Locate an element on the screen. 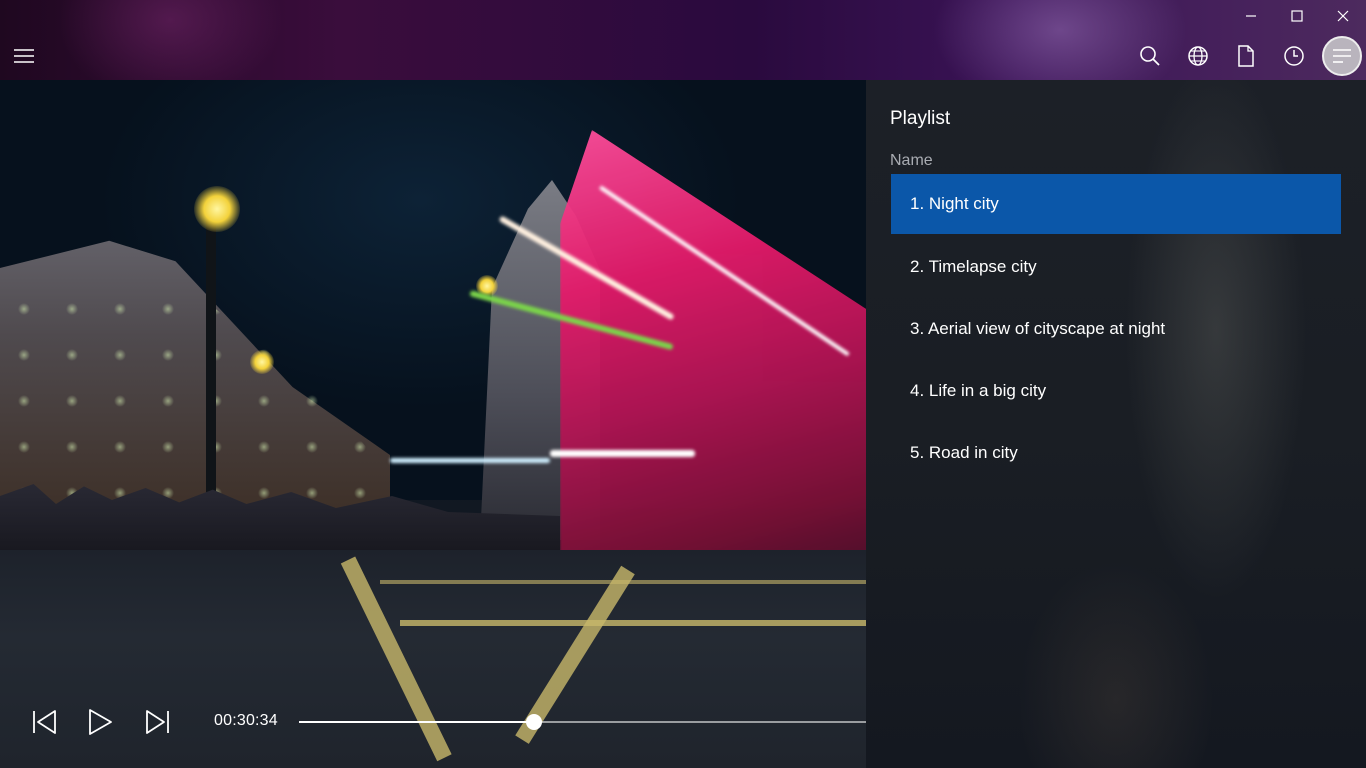 The image size is (1366, 768). playlist-item: 3. Aerial view of cityscape at night is located at coordinates (1116, 329).